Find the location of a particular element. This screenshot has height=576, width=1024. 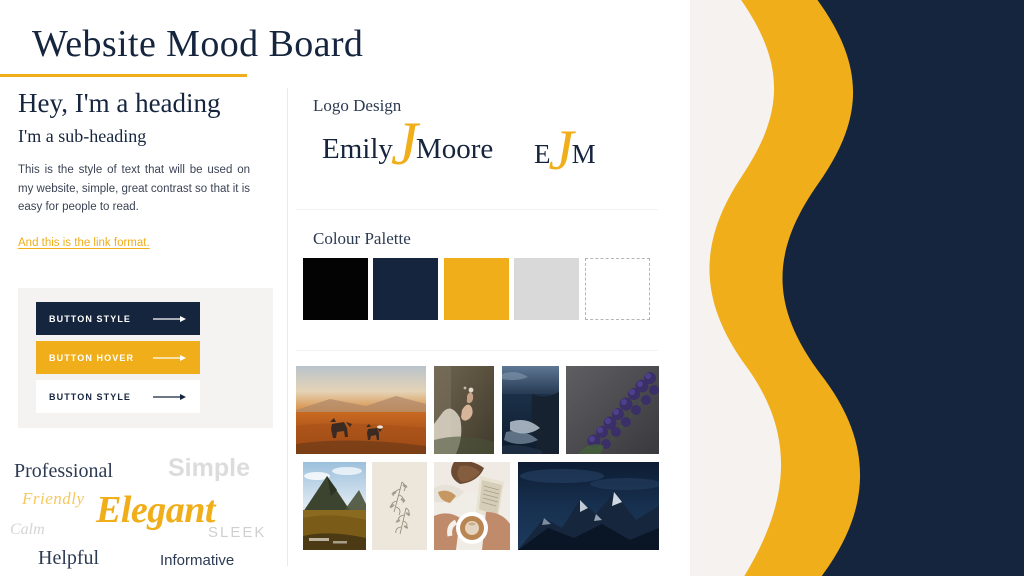

palette-section-divider is located at coordinates (477, 350).